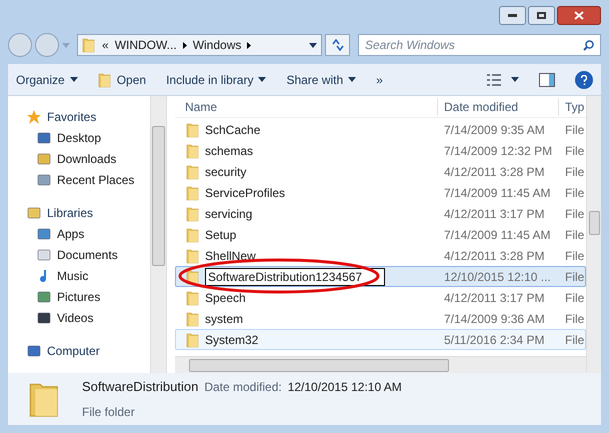 The image size is (609, 433). Describe the element at coordinates (109, 412) in the screenshot. I see `details-type: File folder` at that location.